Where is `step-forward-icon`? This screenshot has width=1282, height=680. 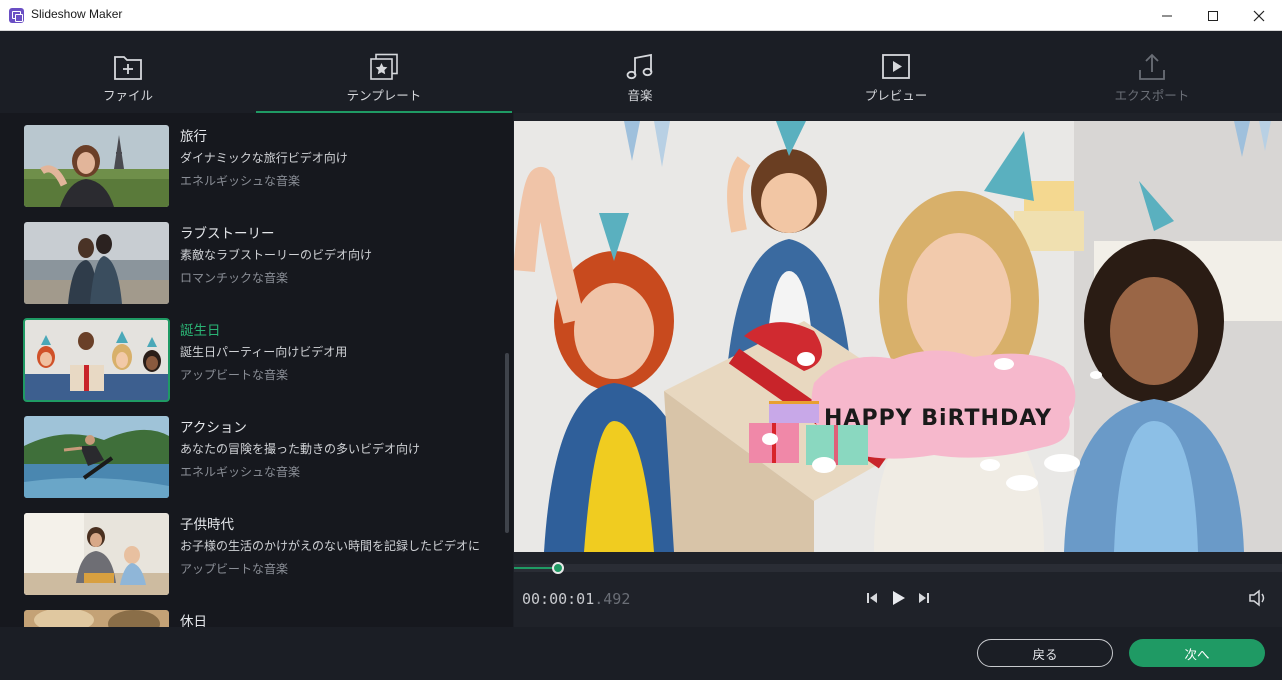 step-forward-icon is located at coordinates (924, 598).